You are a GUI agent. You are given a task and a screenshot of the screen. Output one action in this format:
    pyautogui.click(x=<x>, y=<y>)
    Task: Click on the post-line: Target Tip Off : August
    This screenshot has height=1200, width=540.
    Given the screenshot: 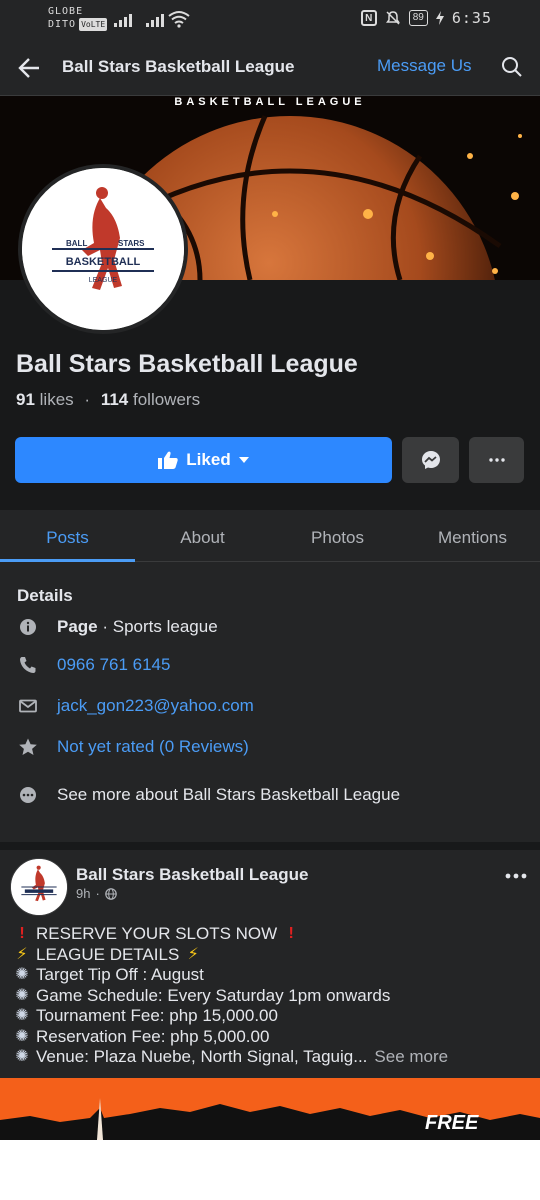 What is the action you would take?
    pyautogui.click(x=120, y=974)
    